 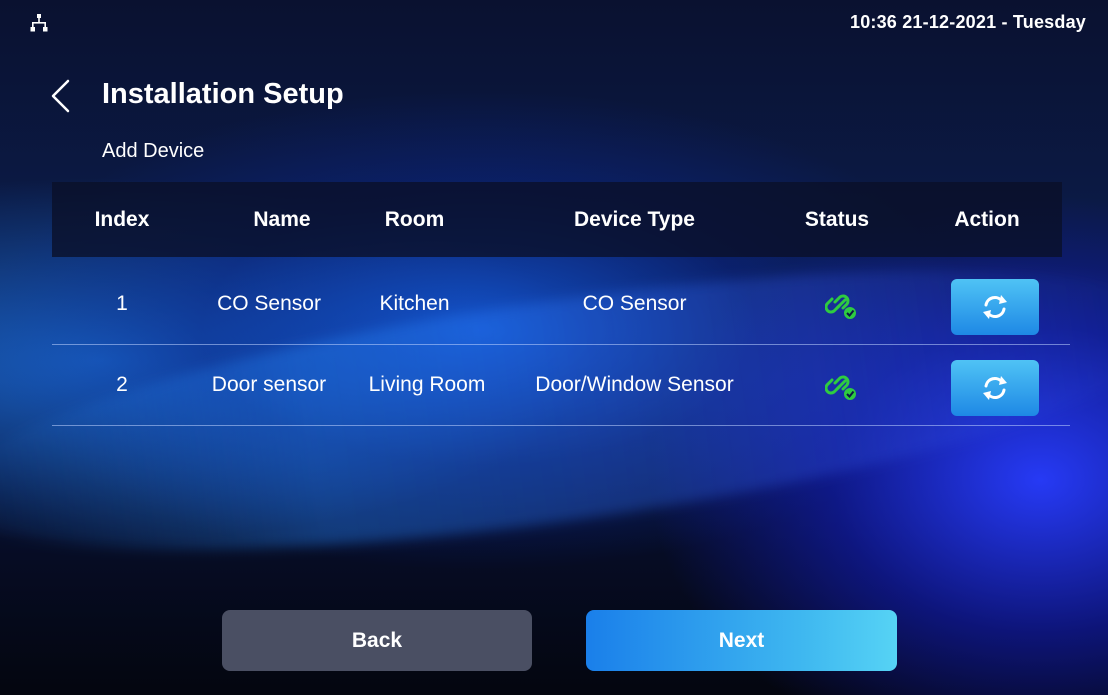 What do you see at coordinates (561, 304) in the screenshot?
I see `table-row: 1 CO Sensor Kitchen CO Sensor` at bounding box center [561, 304].